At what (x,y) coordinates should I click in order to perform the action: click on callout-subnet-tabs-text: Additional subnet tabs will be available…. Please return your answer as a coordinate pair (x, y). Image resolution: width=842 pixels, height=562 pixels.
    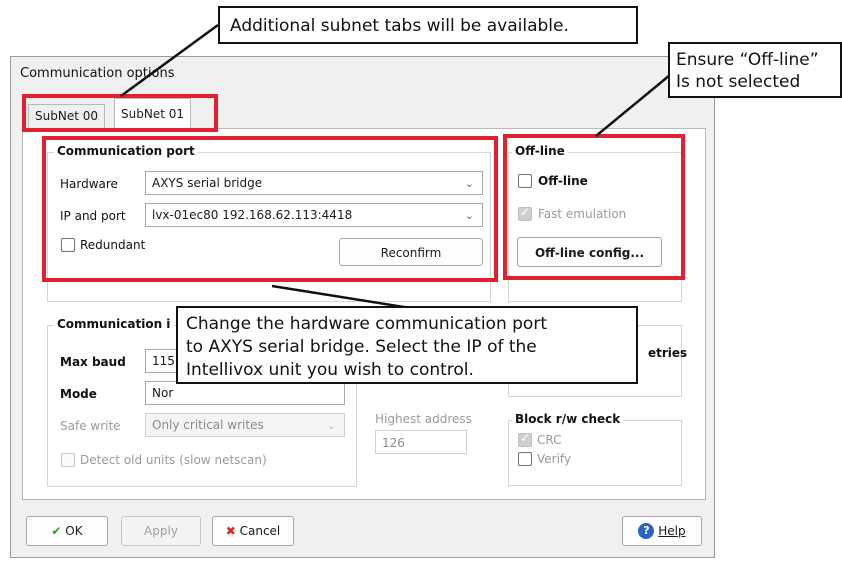
    Looking at the image, I should click on (399, 26).